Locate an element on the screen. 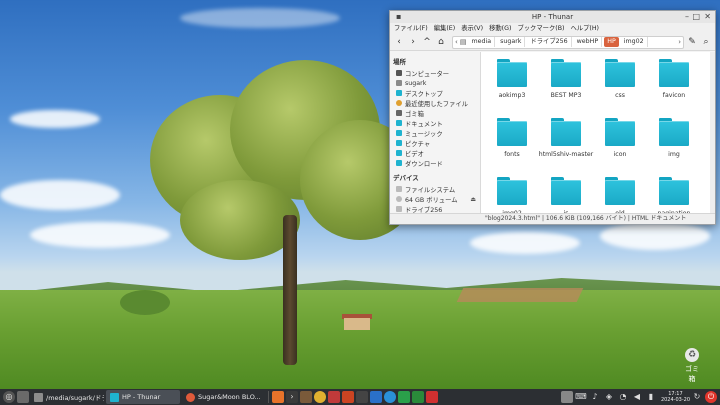 The height and width of the screenshot is (405, 720). chrome-launcher-icon is located at coordinates (320, 397).